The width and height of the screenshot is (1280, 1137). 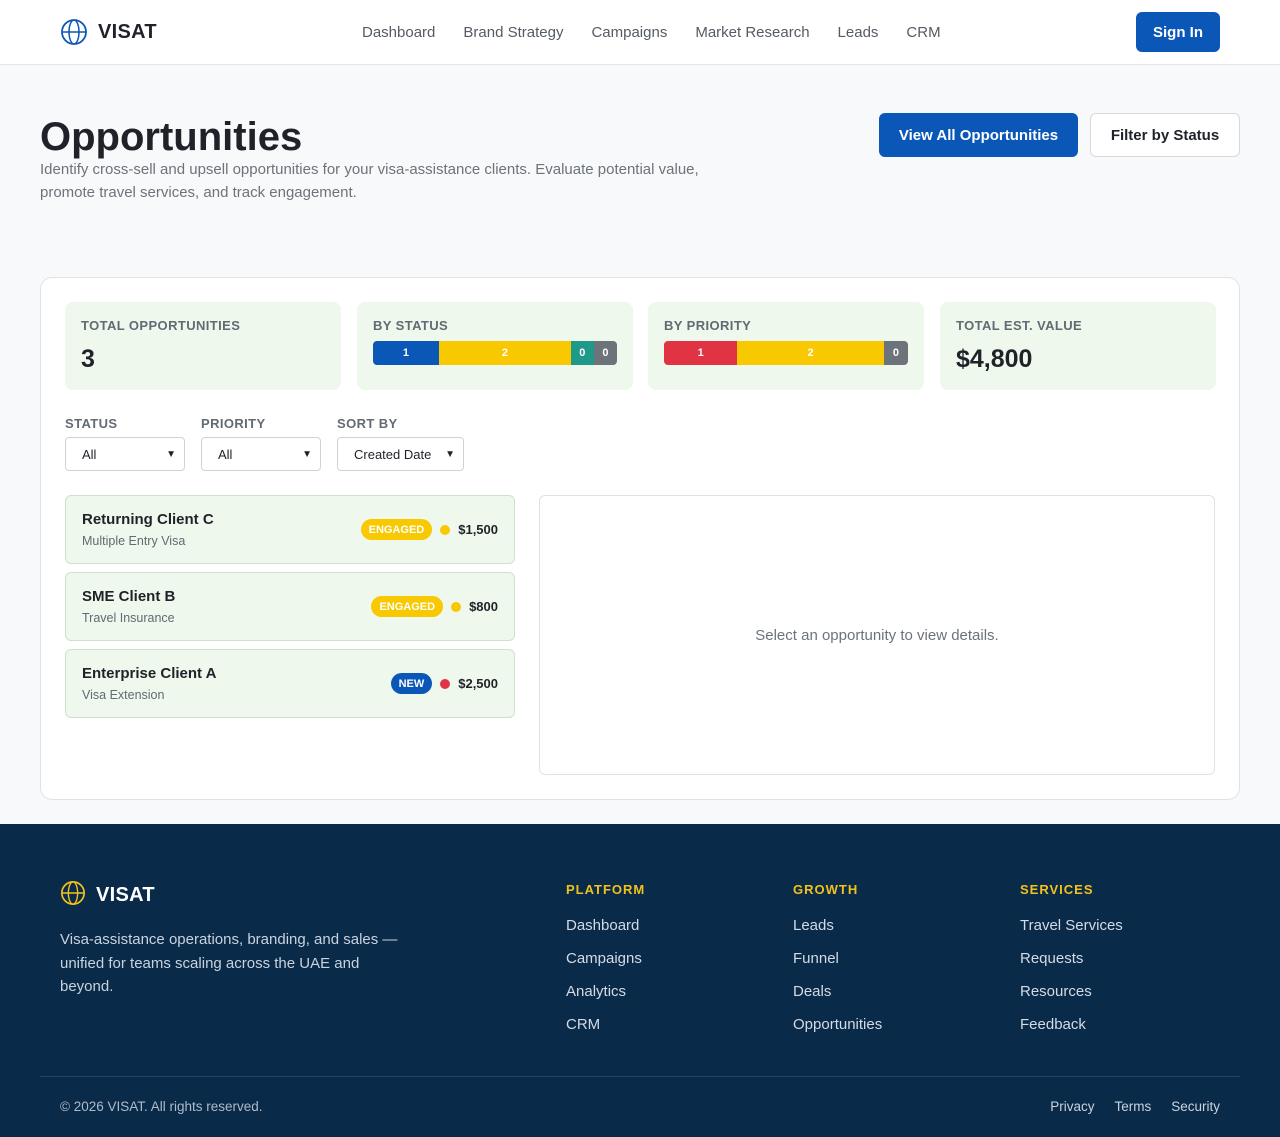 What do you see at coordinates (582, 353) in the screenshot?
I see `status-segment: 0` at bounding box center [582, 353].